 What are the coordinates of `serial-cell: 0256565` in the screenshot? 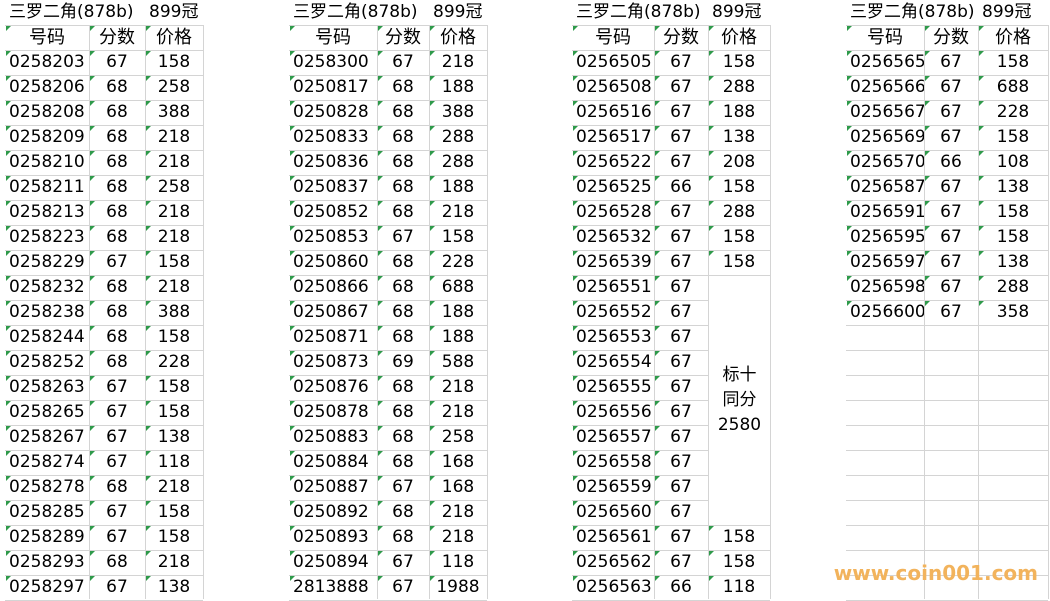 It's located at (885, 62).